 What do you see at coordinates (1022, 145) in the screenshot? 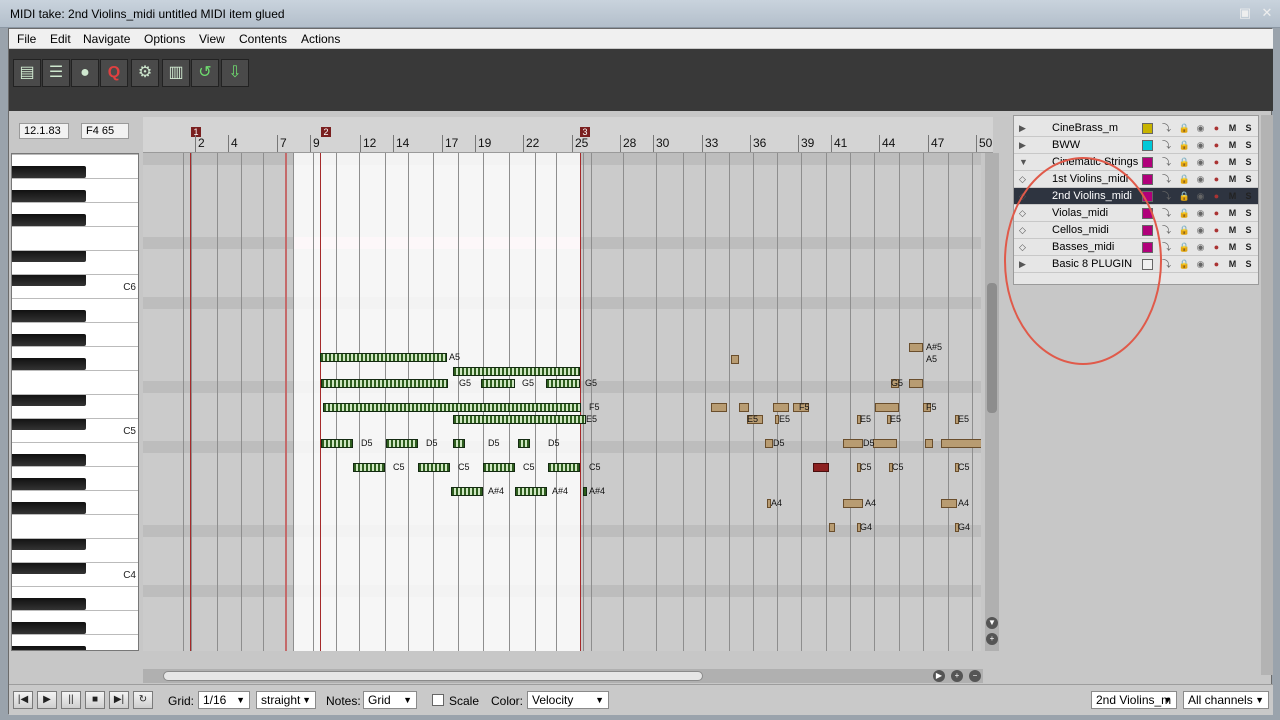
I see `expand-arrow-icon: ▶` at bounding box center [1022, 145].